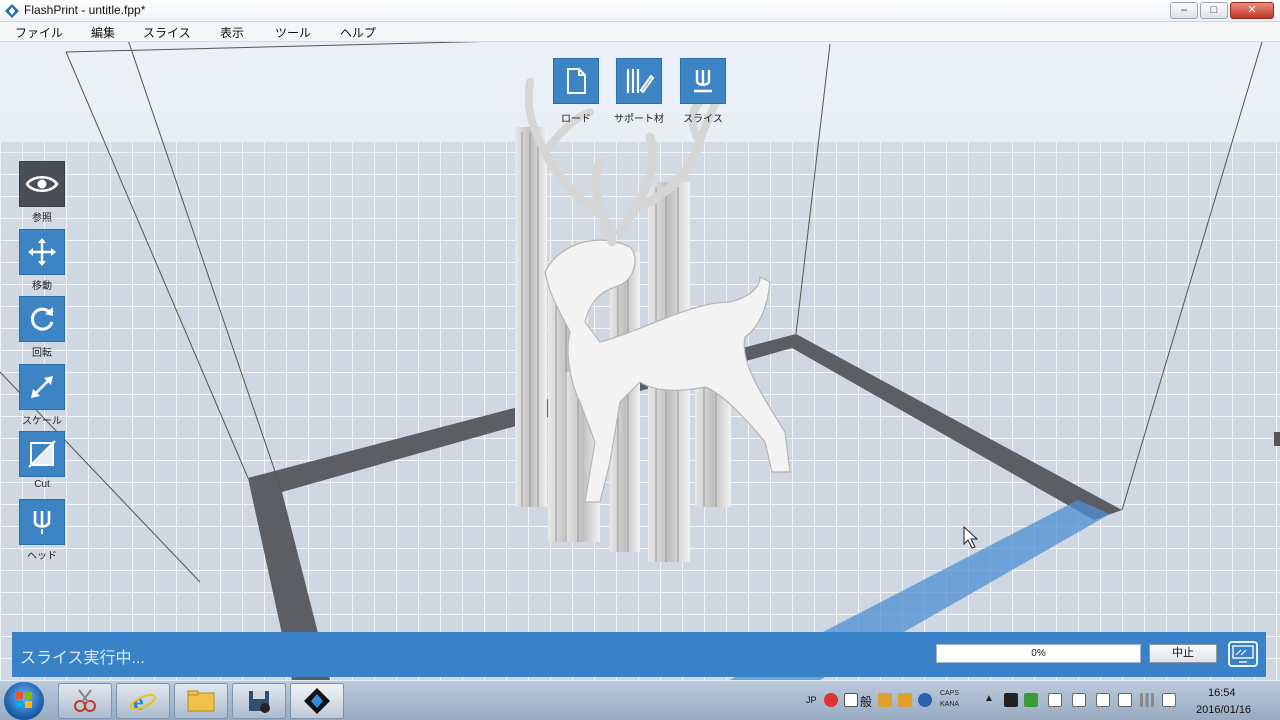  I want to click on caps-indicator: CAPS, so click(950, 693).